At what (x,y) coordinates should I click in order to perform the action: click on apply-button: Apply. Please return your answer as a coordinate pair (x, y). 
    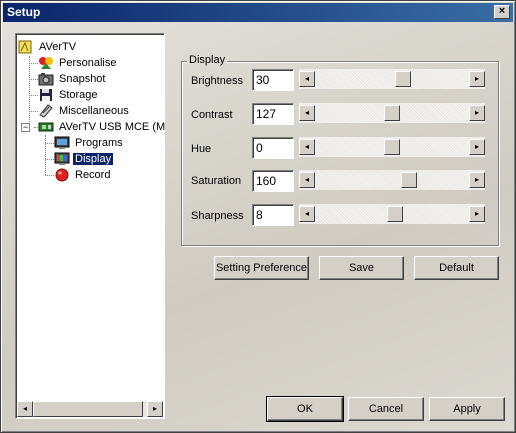
    Looking at the image, I should click on (467, 409).